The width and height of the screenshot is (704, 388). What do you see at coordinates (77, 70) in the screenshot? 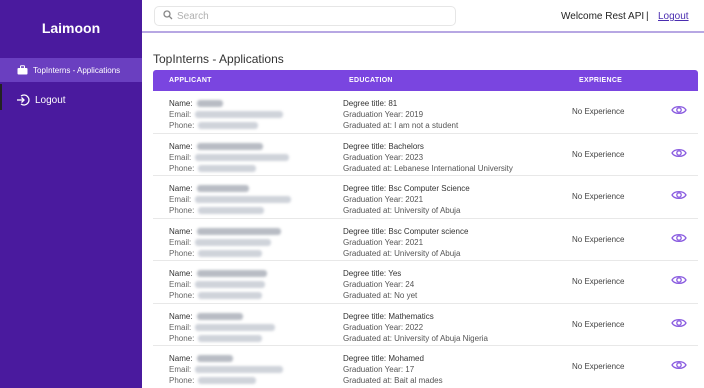
I see `sidebar-item-label: TopInterns - Applications` at bounding box center [77, 70].